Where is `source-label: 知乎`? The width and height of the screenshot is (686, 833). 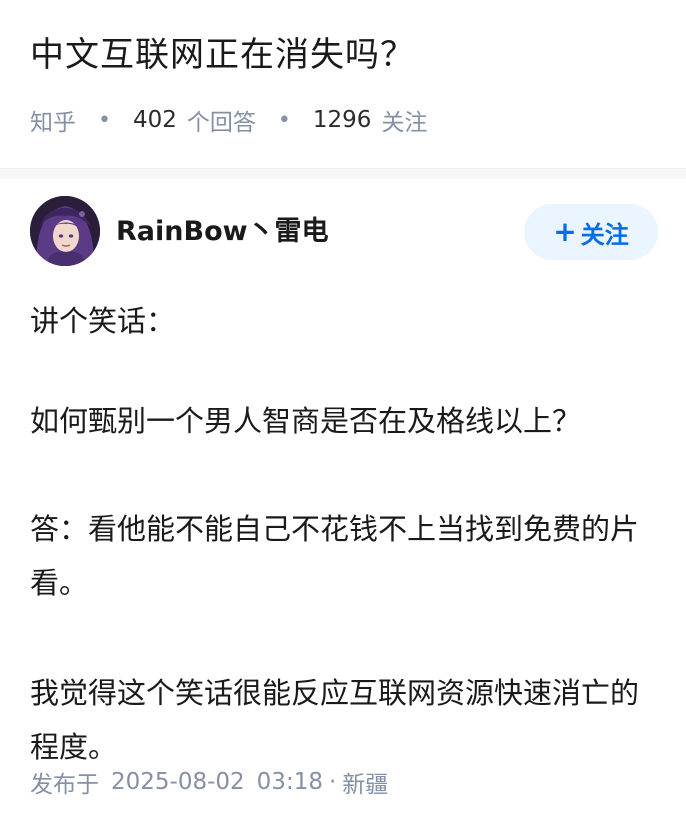 source-label: 知乎 is located at coordinates (53, 120).